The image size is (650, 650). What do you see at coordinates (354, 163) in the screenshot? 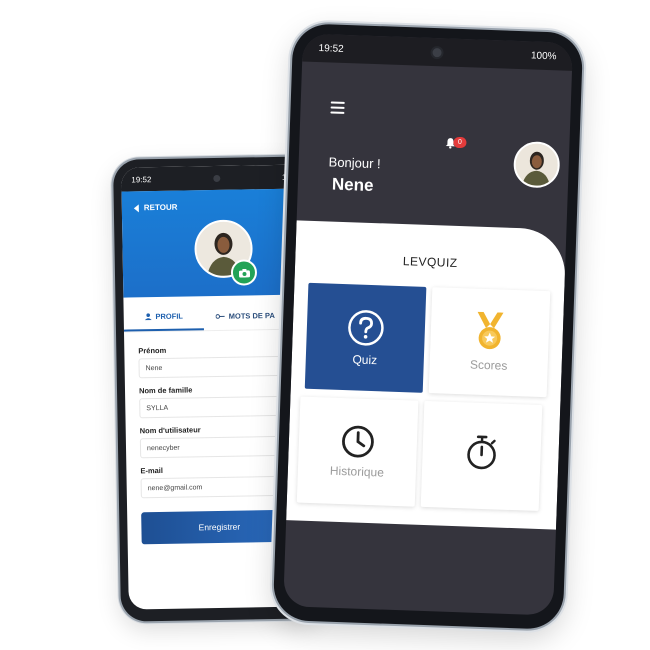
I see `greeting: Bonjour !` at bounding box center [354, 163].